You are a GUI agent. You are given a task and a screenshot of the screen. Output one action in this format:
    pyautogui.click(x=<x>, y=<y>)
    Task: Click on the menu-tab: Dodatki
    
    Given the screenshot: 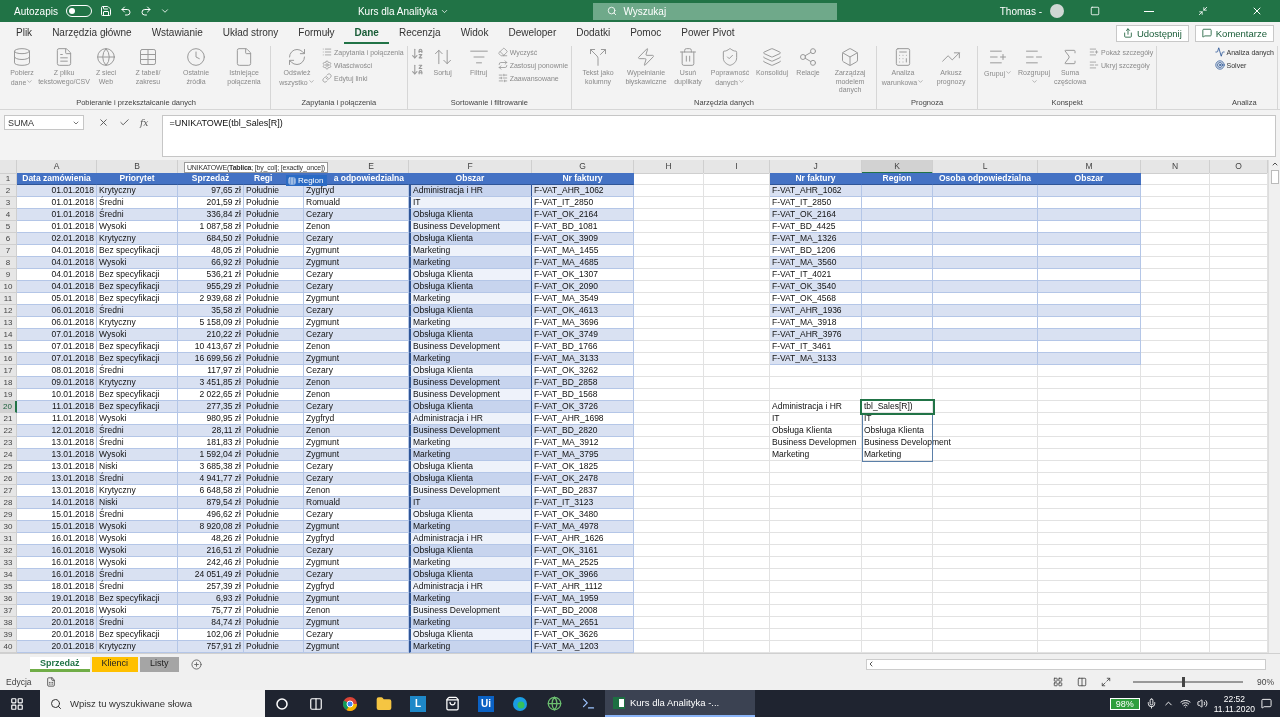 What is the action you would take?
    pyautogui.click(x=593, y=33)
    